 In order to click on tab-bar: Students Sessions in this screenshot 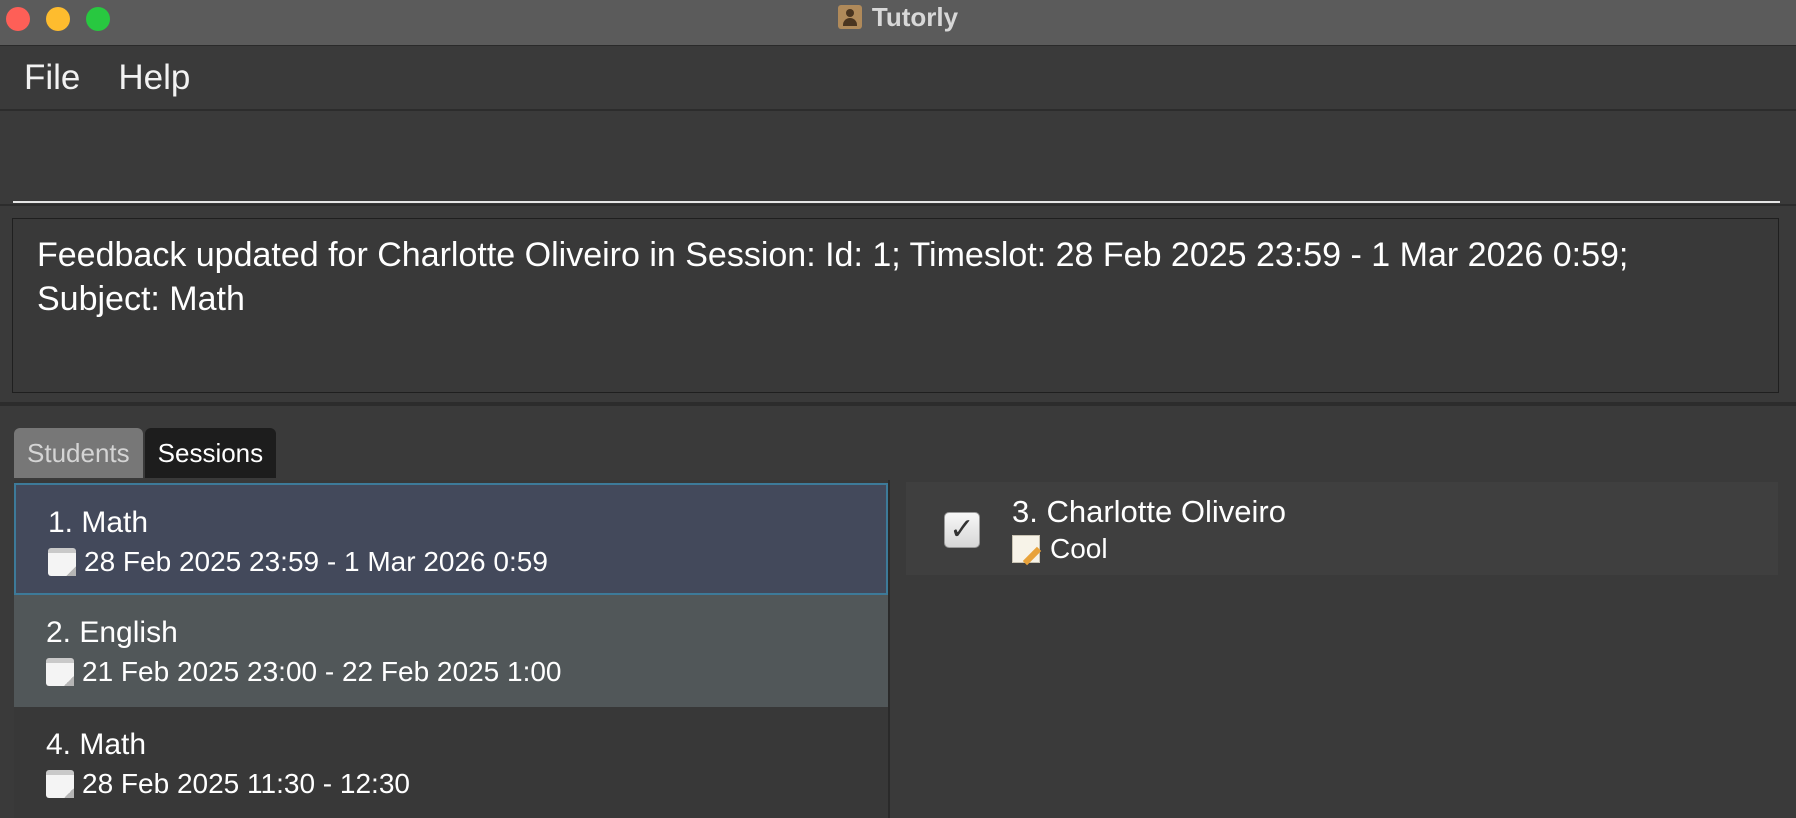, I will do `click(146, 453)`.